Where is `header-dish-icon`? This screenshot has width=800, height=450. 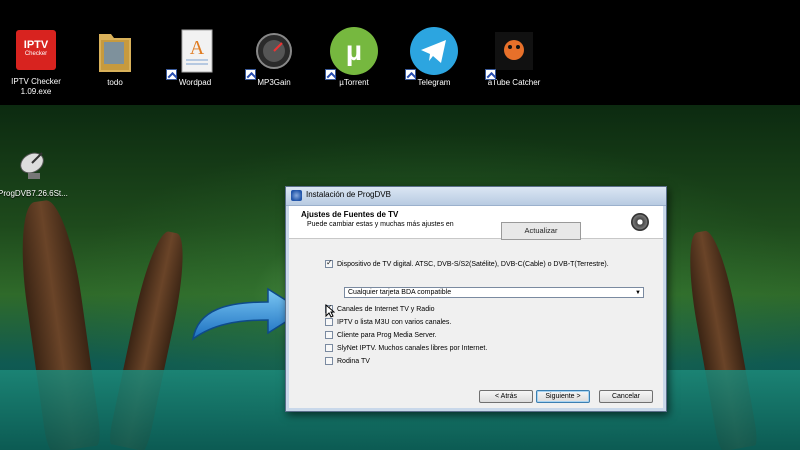 header-dish-icon is located at coordinates (640, 222).